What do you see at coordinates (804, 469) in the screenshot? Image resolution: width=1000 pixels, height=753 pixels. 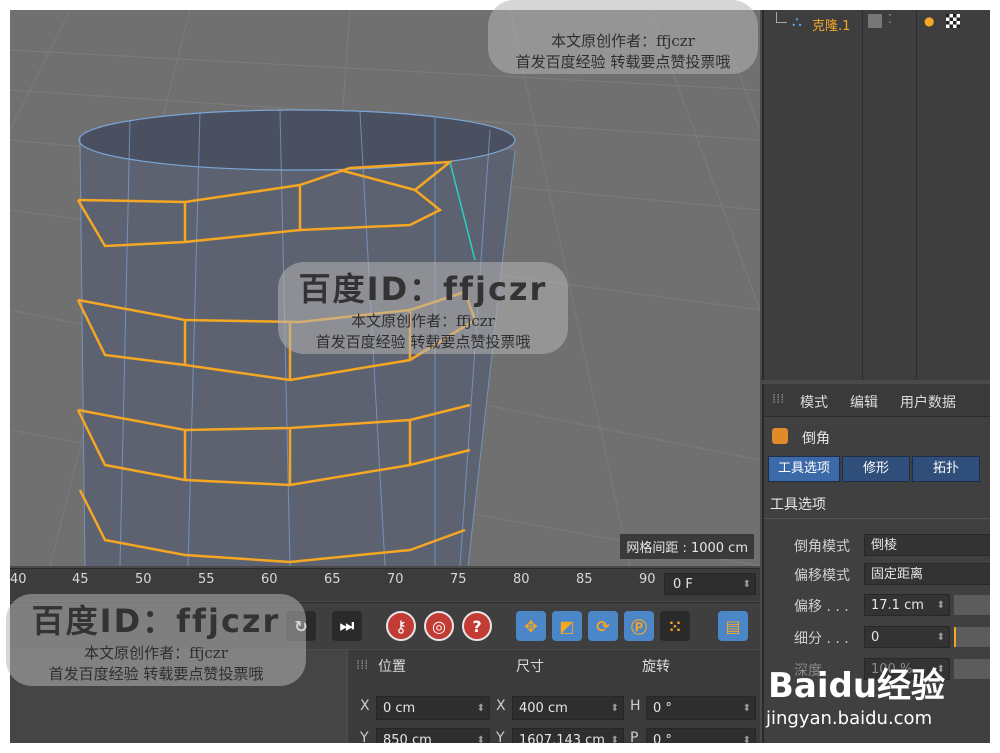 I see `tab-tool-options: 工具选项` at bounding box center [804, 469].